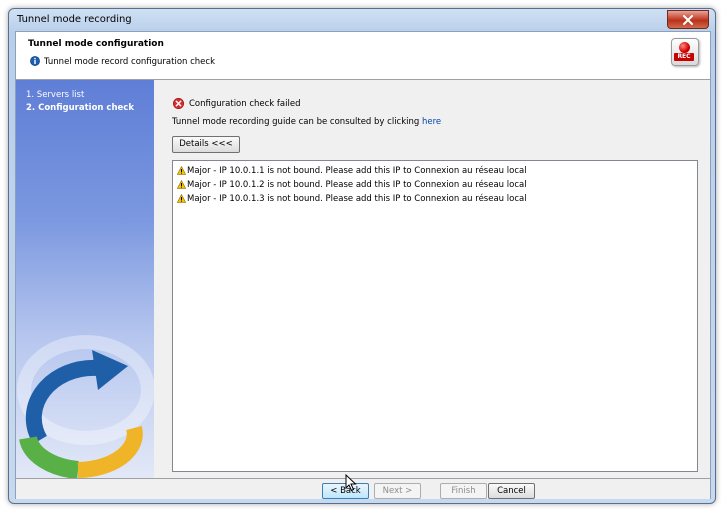  Describe the element at coordinates (206, 144) in the screenshot. I see `details-toggle-button: Details <<<` at that location.